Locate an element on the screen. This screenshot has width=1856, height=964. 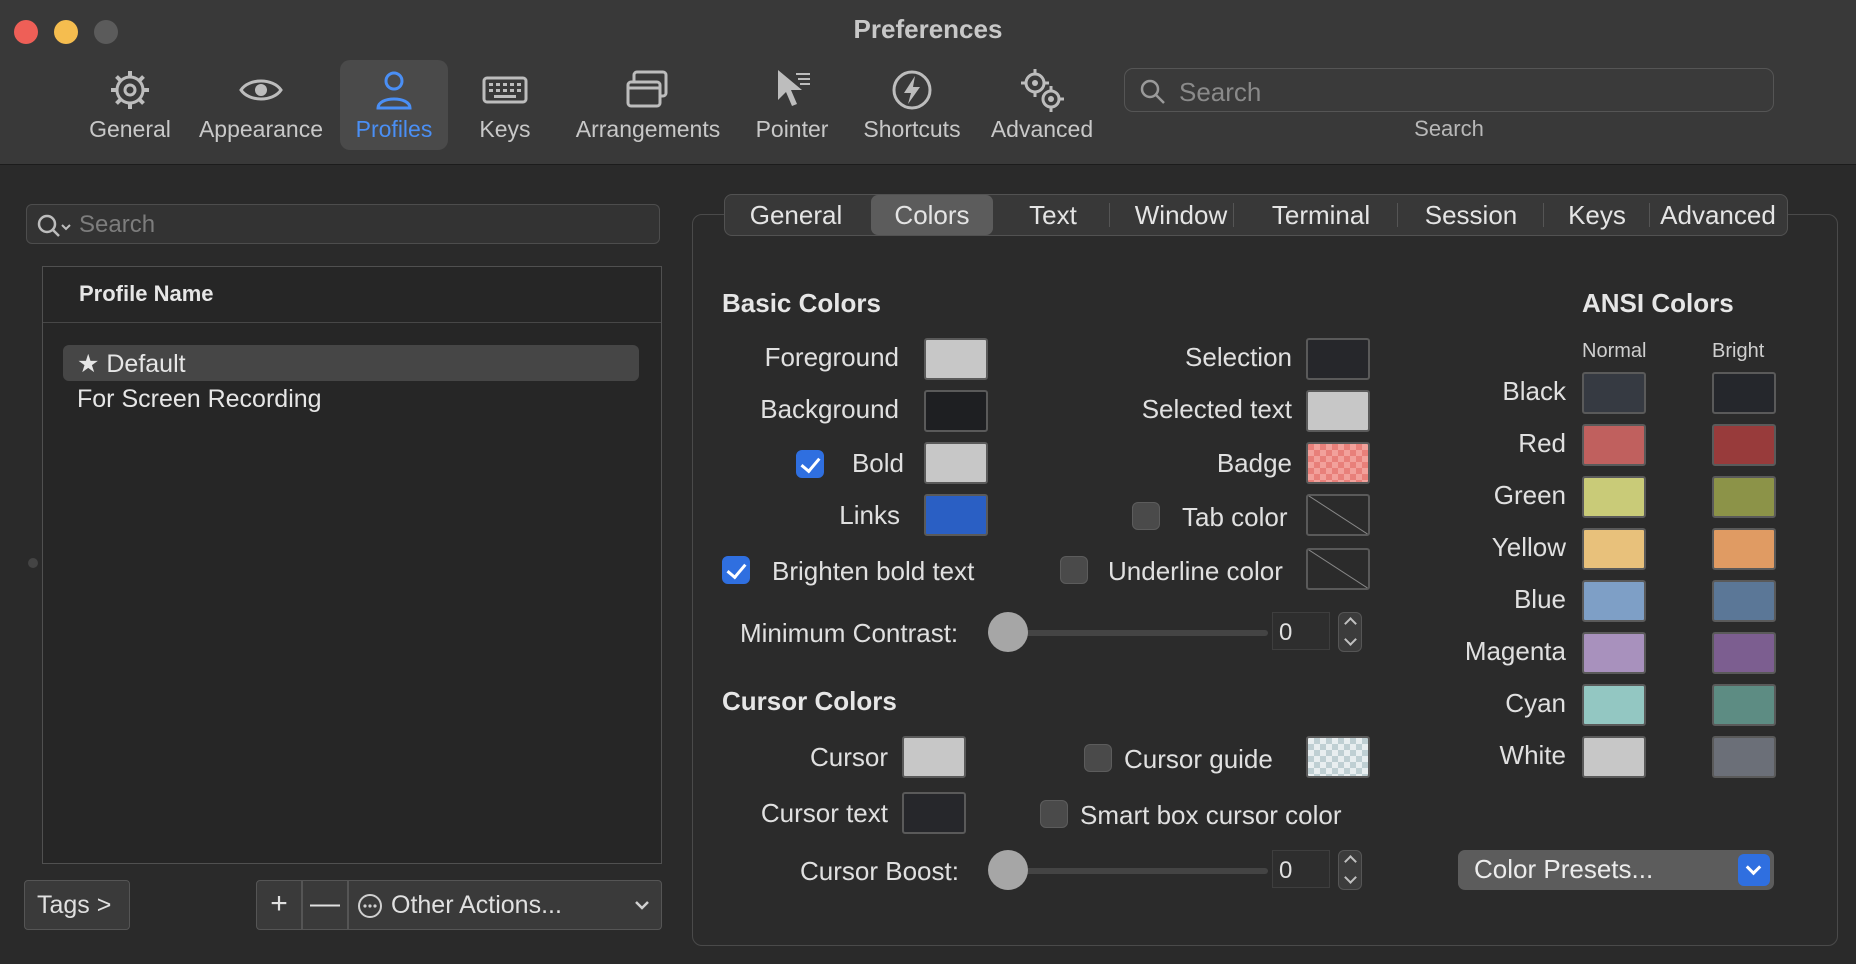
cursor-boost-stepper is located at coordinates (1350, 870).